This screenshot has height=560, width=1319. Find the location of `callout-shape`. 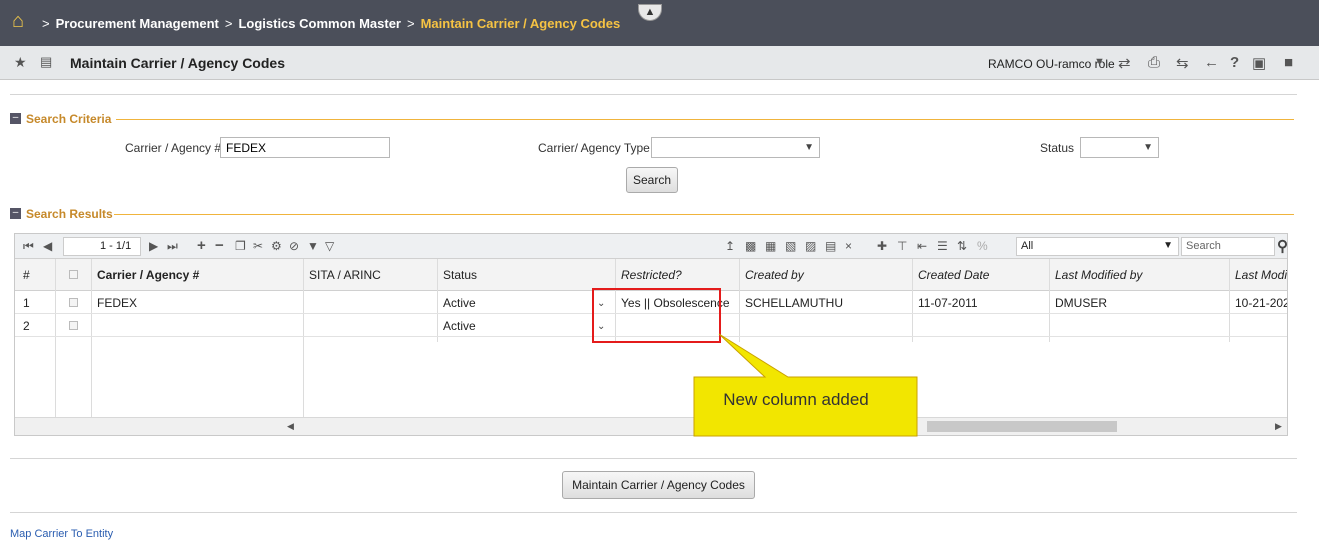

callout-shape is located at coordinates (805, 385).